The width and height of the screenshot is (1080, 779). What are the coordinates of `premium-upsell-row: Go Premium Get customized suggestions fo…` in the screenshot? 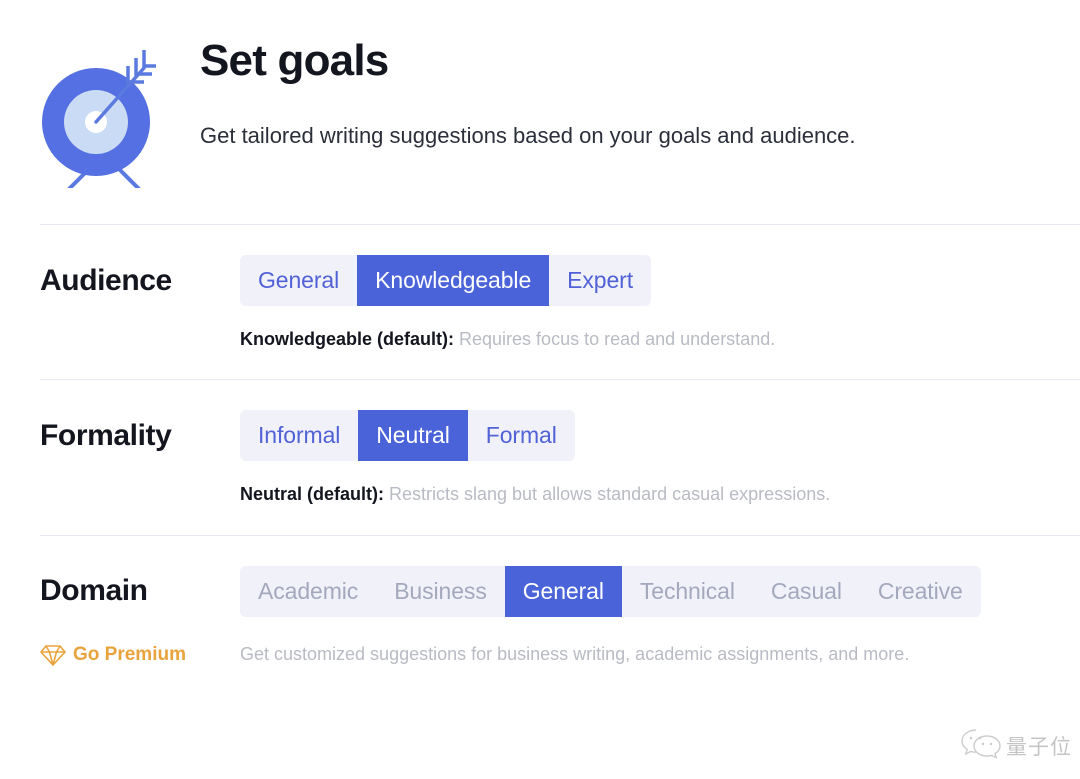 It's located at (540, 655).